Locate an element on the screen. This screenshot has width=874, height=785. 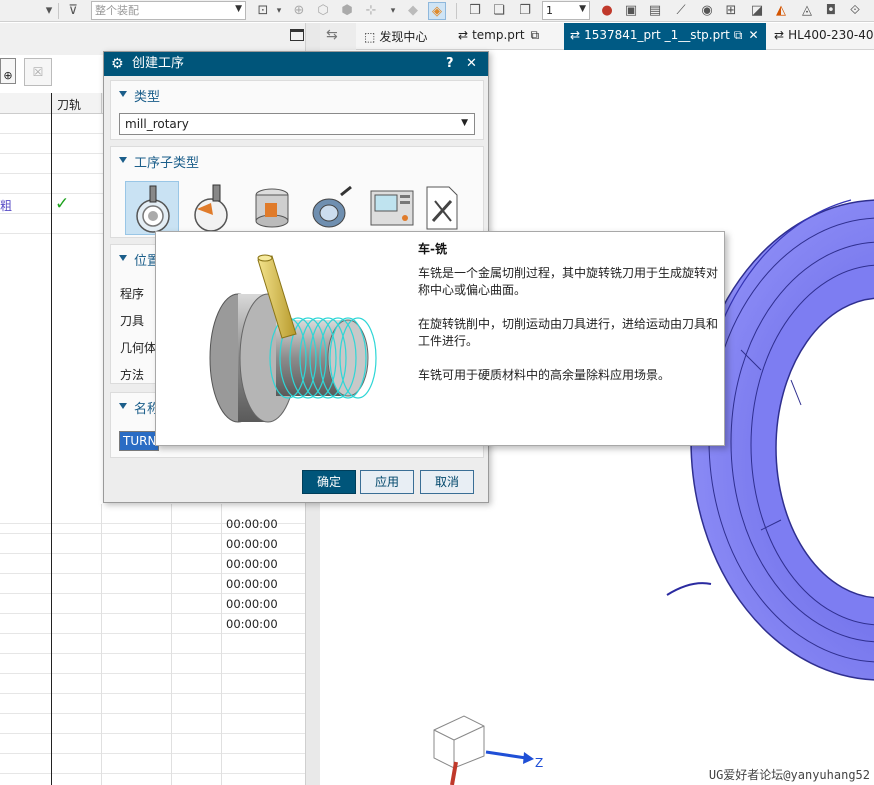
measure-icon: ⟋ is located at coordinates (681, 11).